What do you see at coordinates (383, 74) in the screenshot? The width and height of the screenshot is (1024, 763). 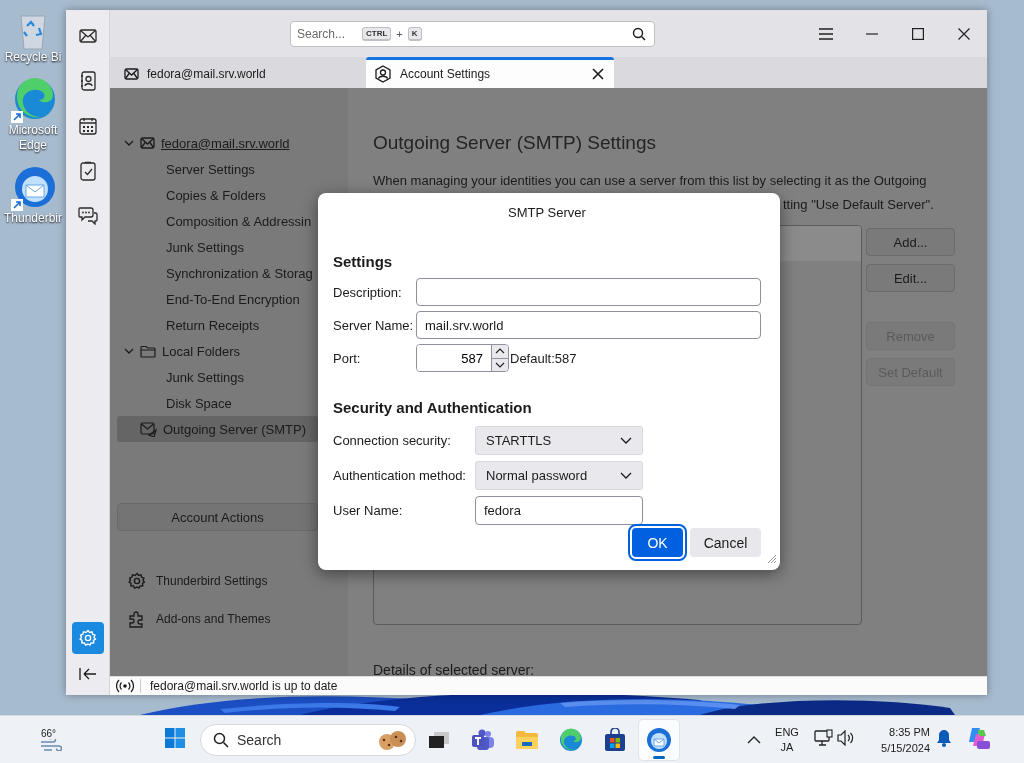 I see `account-icon` at bounding box center [383, 74].